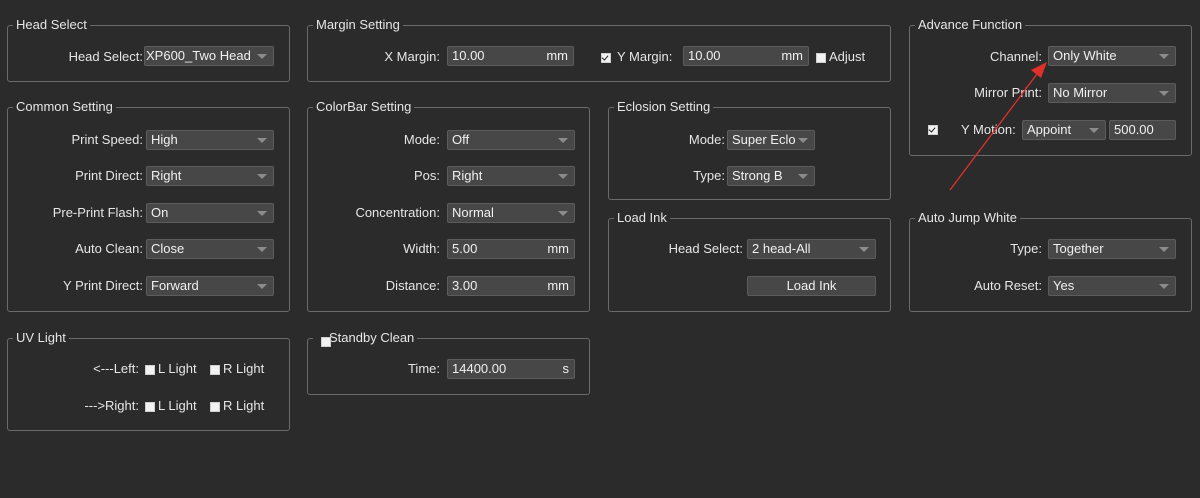  What do you see at coordinates (709, 175) in the screenshot?
I see `eclosion-type-label: Type:` at bounding box center [709, 175].